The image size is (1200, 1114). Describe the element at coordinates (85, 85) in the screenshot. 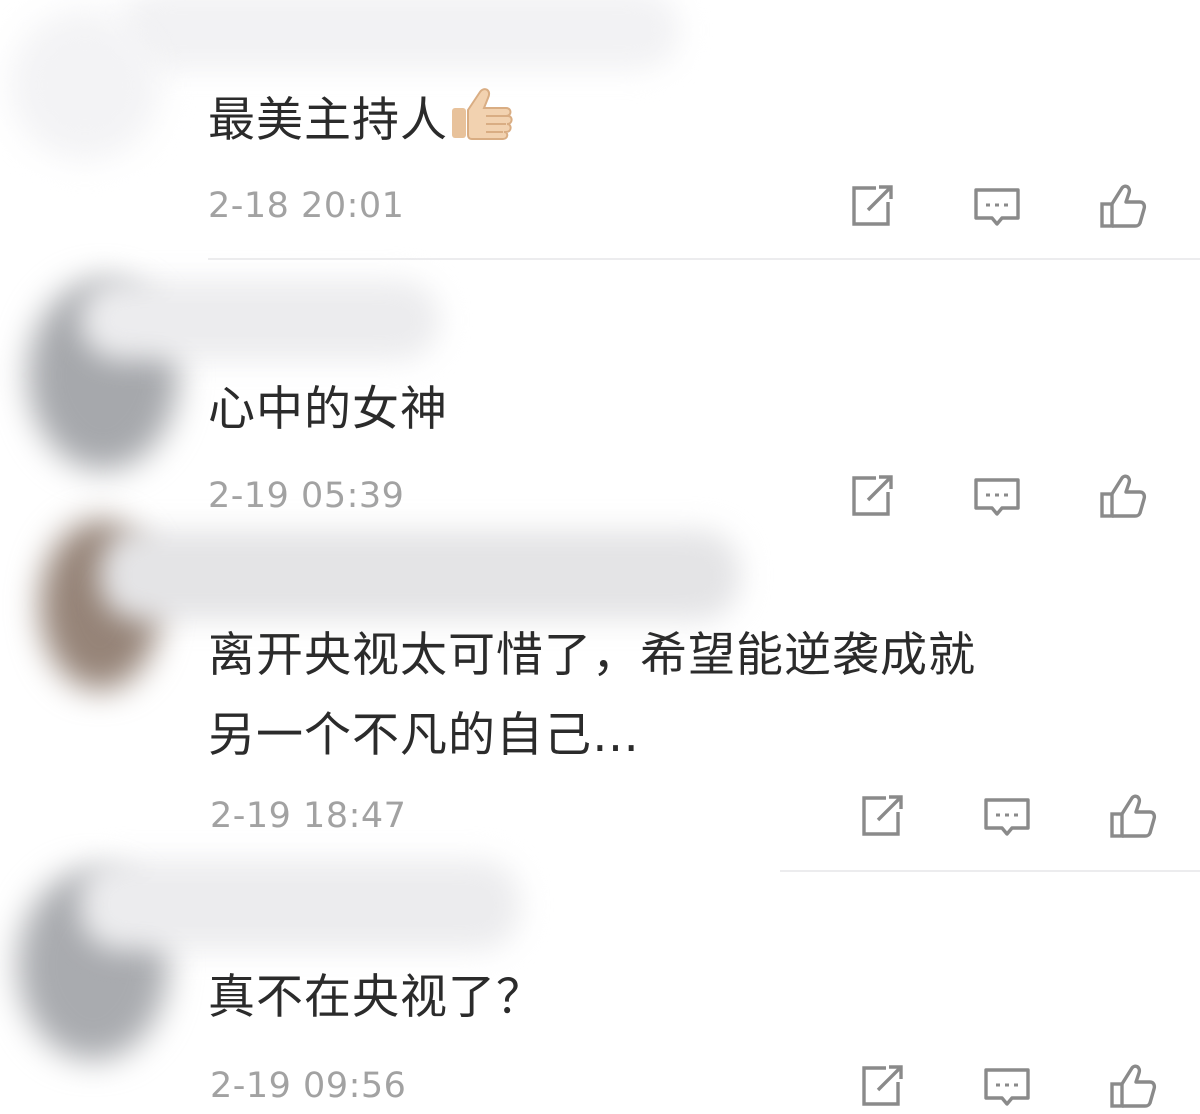

I see `avatar-redacted` at that location.